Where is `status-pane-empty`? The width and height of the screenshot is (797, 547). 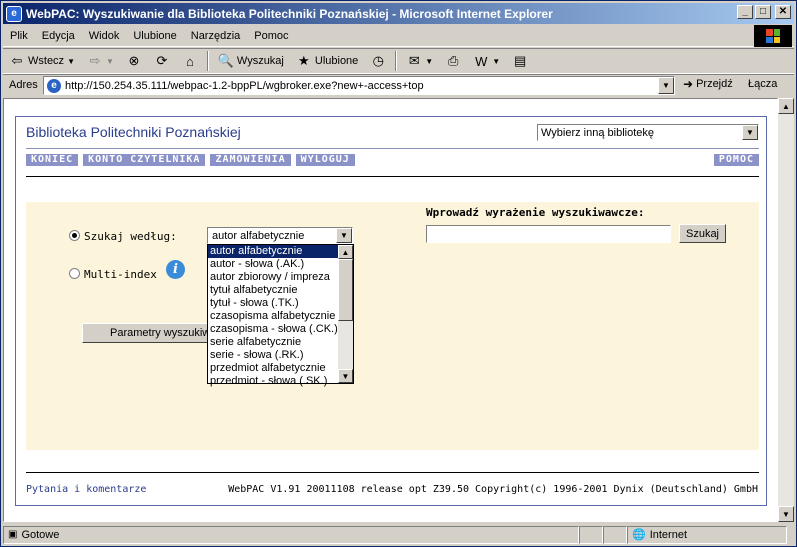 status-pane-empty is located at coordinates (615, 534).